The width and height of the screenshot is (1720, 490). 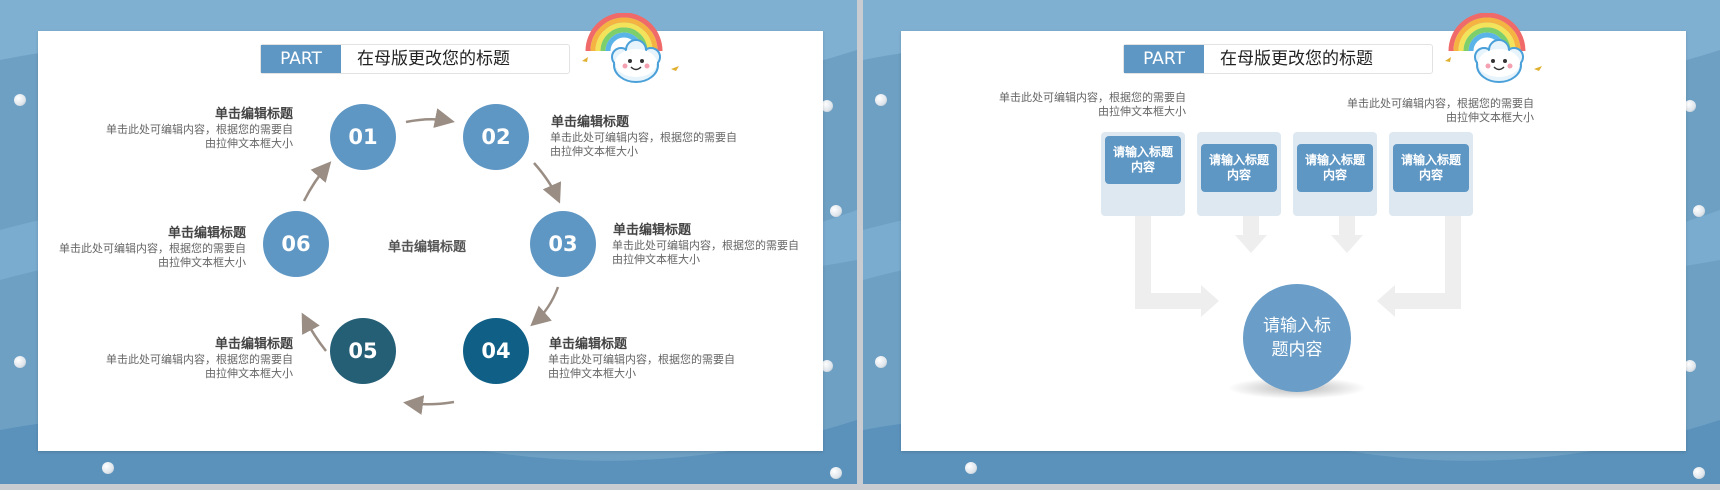 What do you see at coordinates (590, 120) in the screenshot?
I see `item-02-title: 单击编辑标题` at bounding box center [590, 120].